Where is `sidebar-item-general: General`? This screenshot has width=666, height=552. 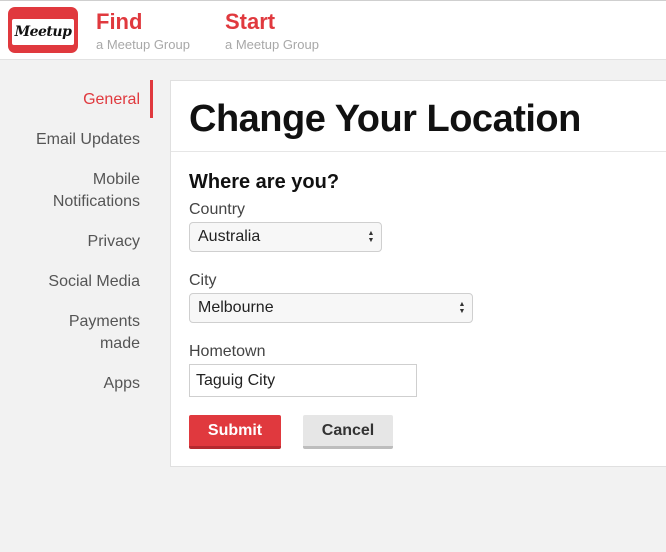
sidebar-item-general: General is located at coordinates (111, 100).